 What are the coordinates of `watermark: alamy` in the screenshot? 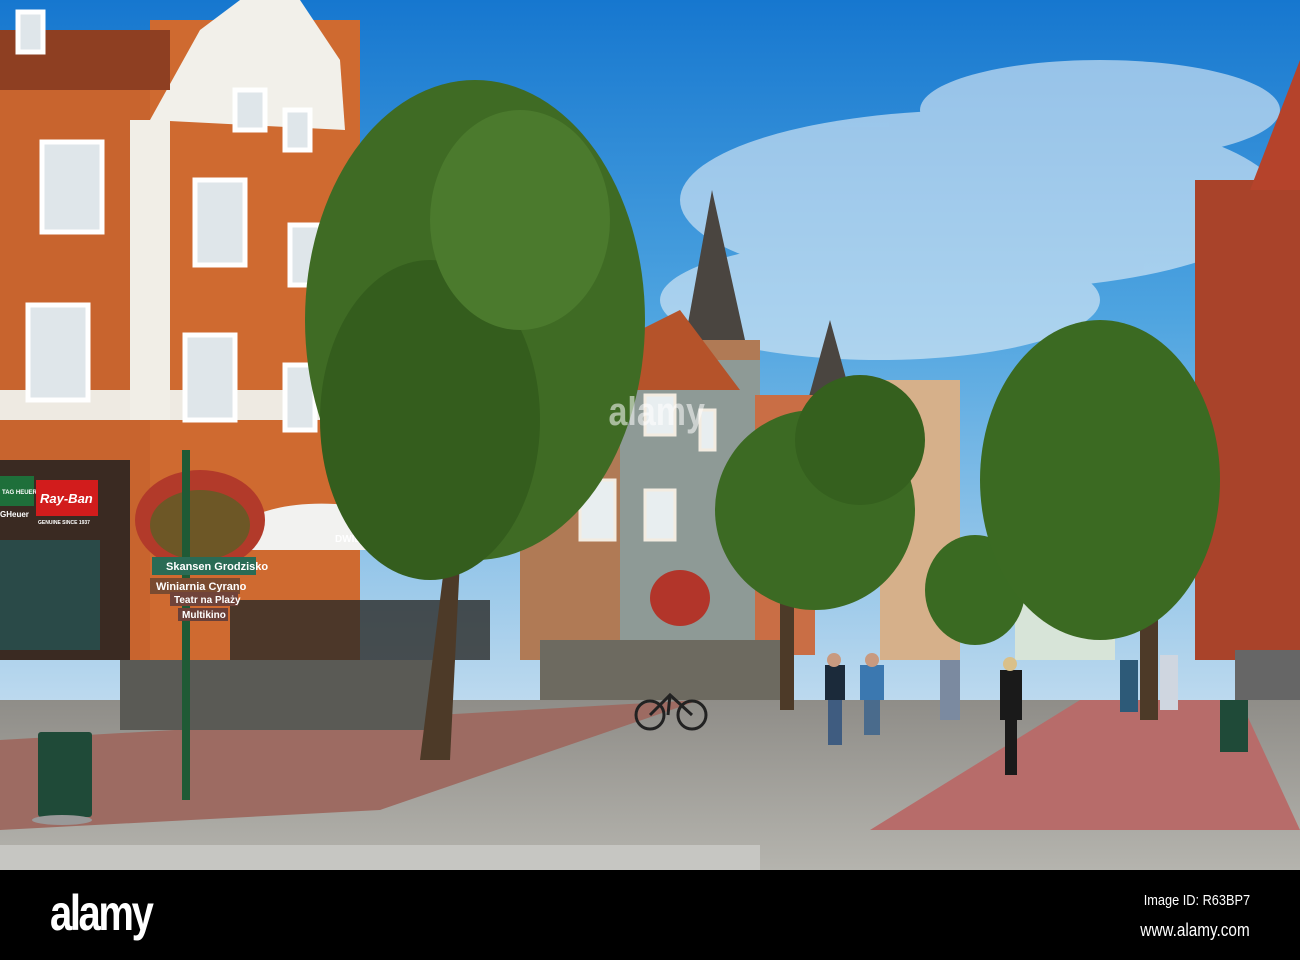 It's located at (656, 412).